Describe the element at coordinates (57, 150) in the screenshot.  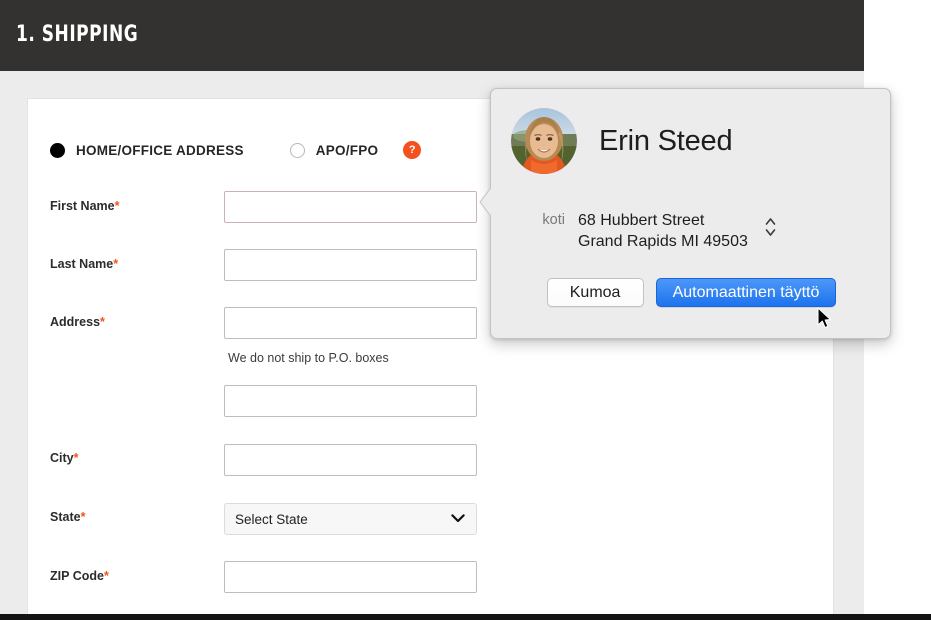
I see `radio-selected-icon` at that location.